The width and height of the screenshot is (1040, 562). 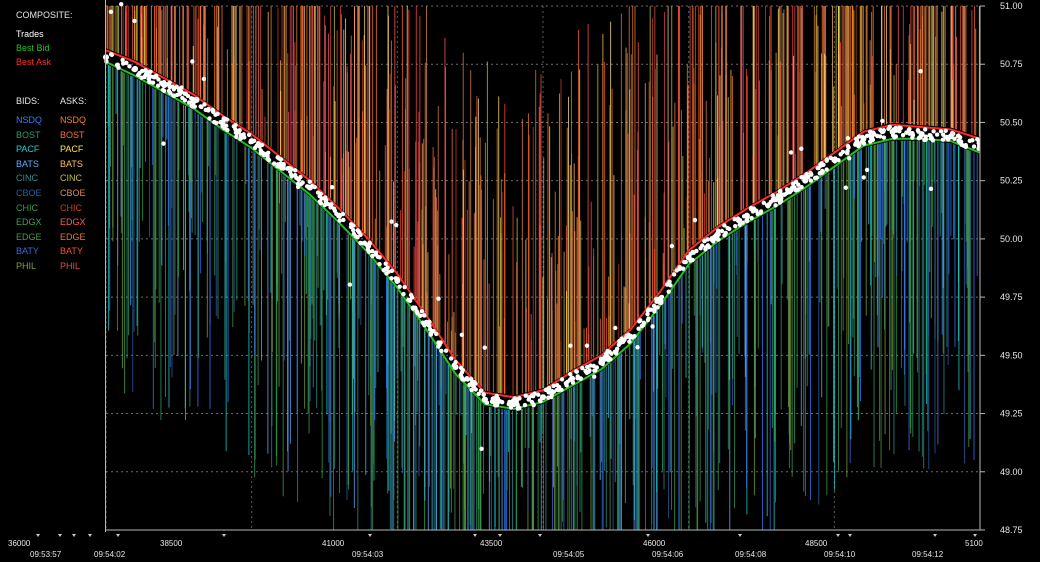 What do you see at coordinates (1011, 64) in the screenshot?
I see `y-tick-label: 50.75` at bounding box center [1011, 64].